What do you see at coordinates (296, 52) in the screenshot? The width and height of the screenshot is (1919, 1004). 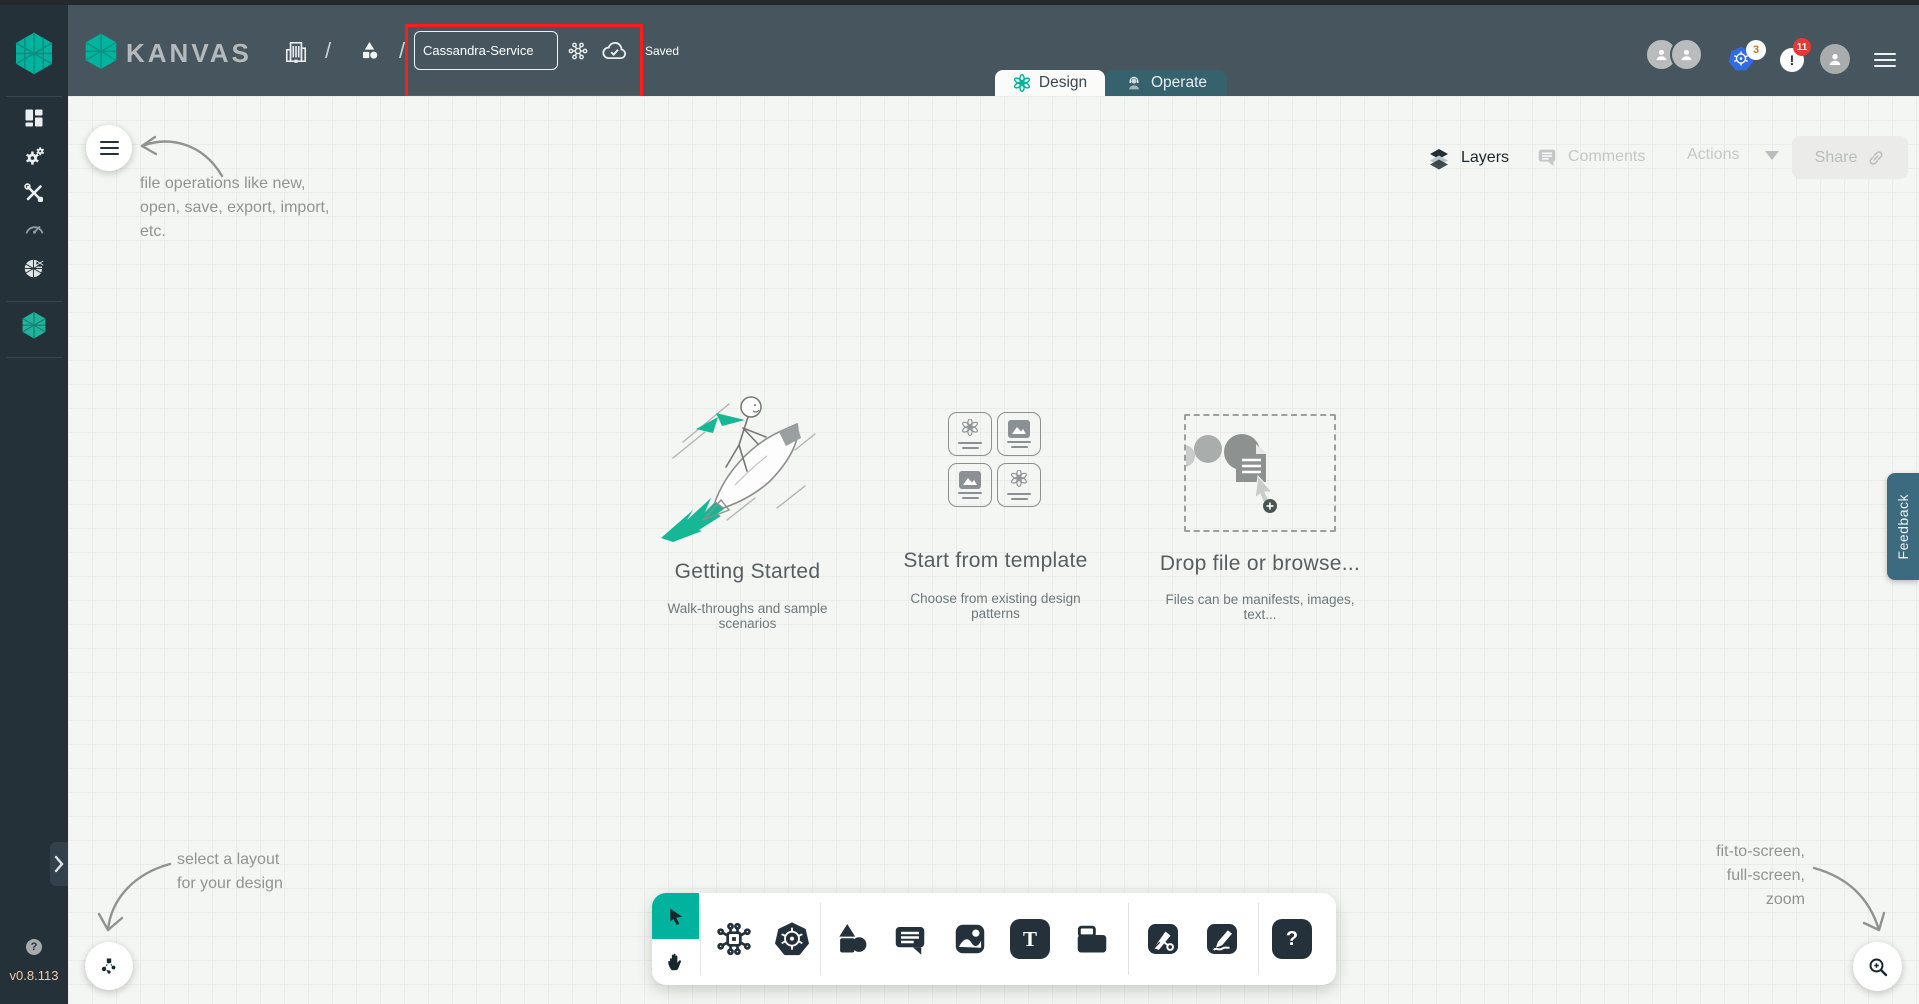 I see `organization-icon` at bounding box center [296, 52].